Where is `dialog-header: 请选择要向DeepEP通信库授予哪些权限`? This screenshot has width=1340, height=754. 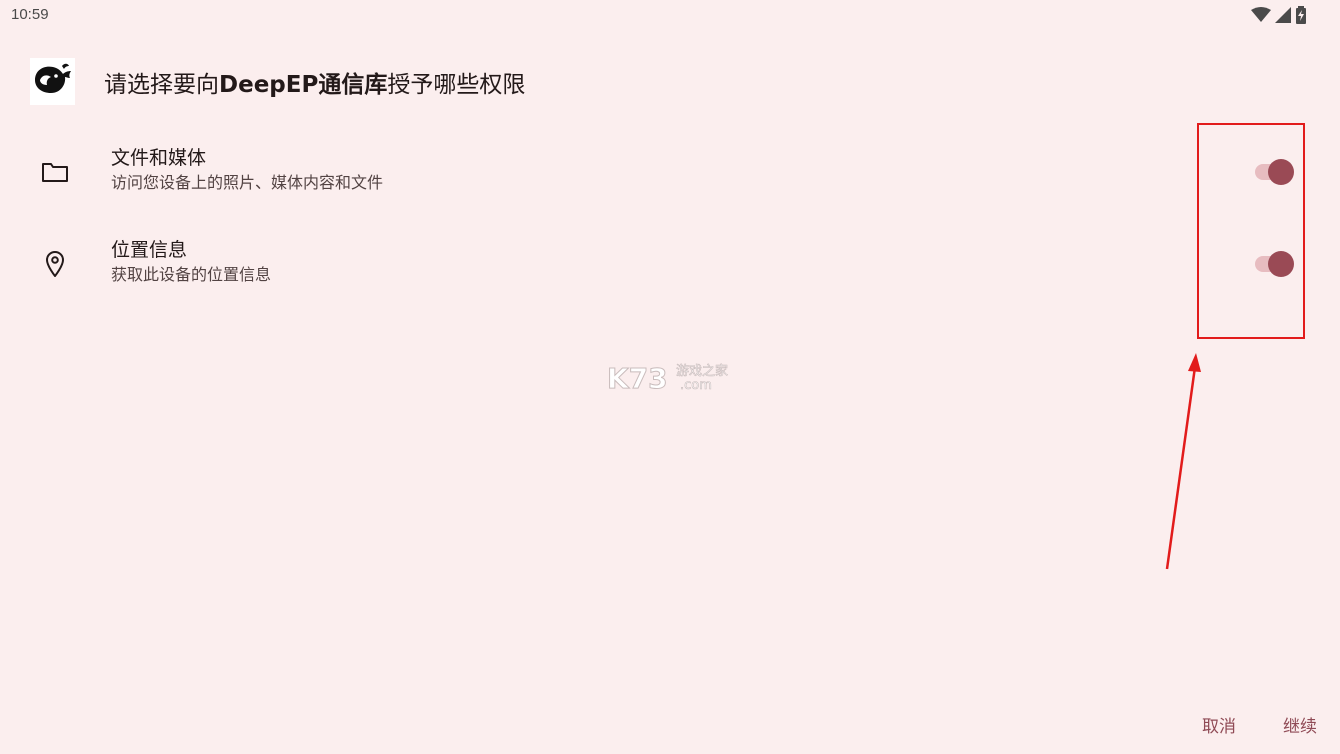 dialog-header: 请选择要向DeepEP通信库授予哪些权限 is located at coordinates (277, 81).